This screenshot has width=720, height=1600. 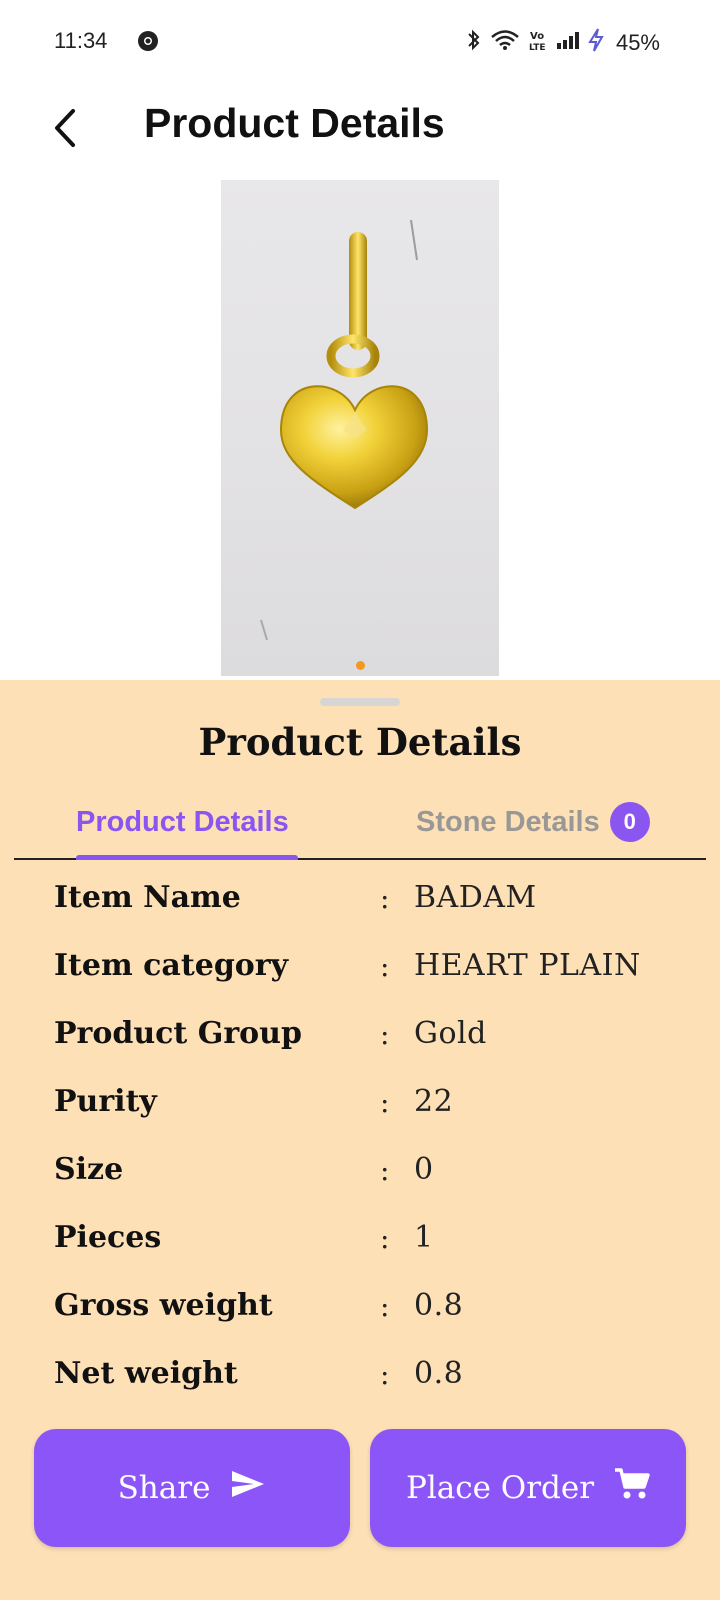 I want to click on status-bar: 11:34 Vo LTE 45%, so click(x=360, y=41).